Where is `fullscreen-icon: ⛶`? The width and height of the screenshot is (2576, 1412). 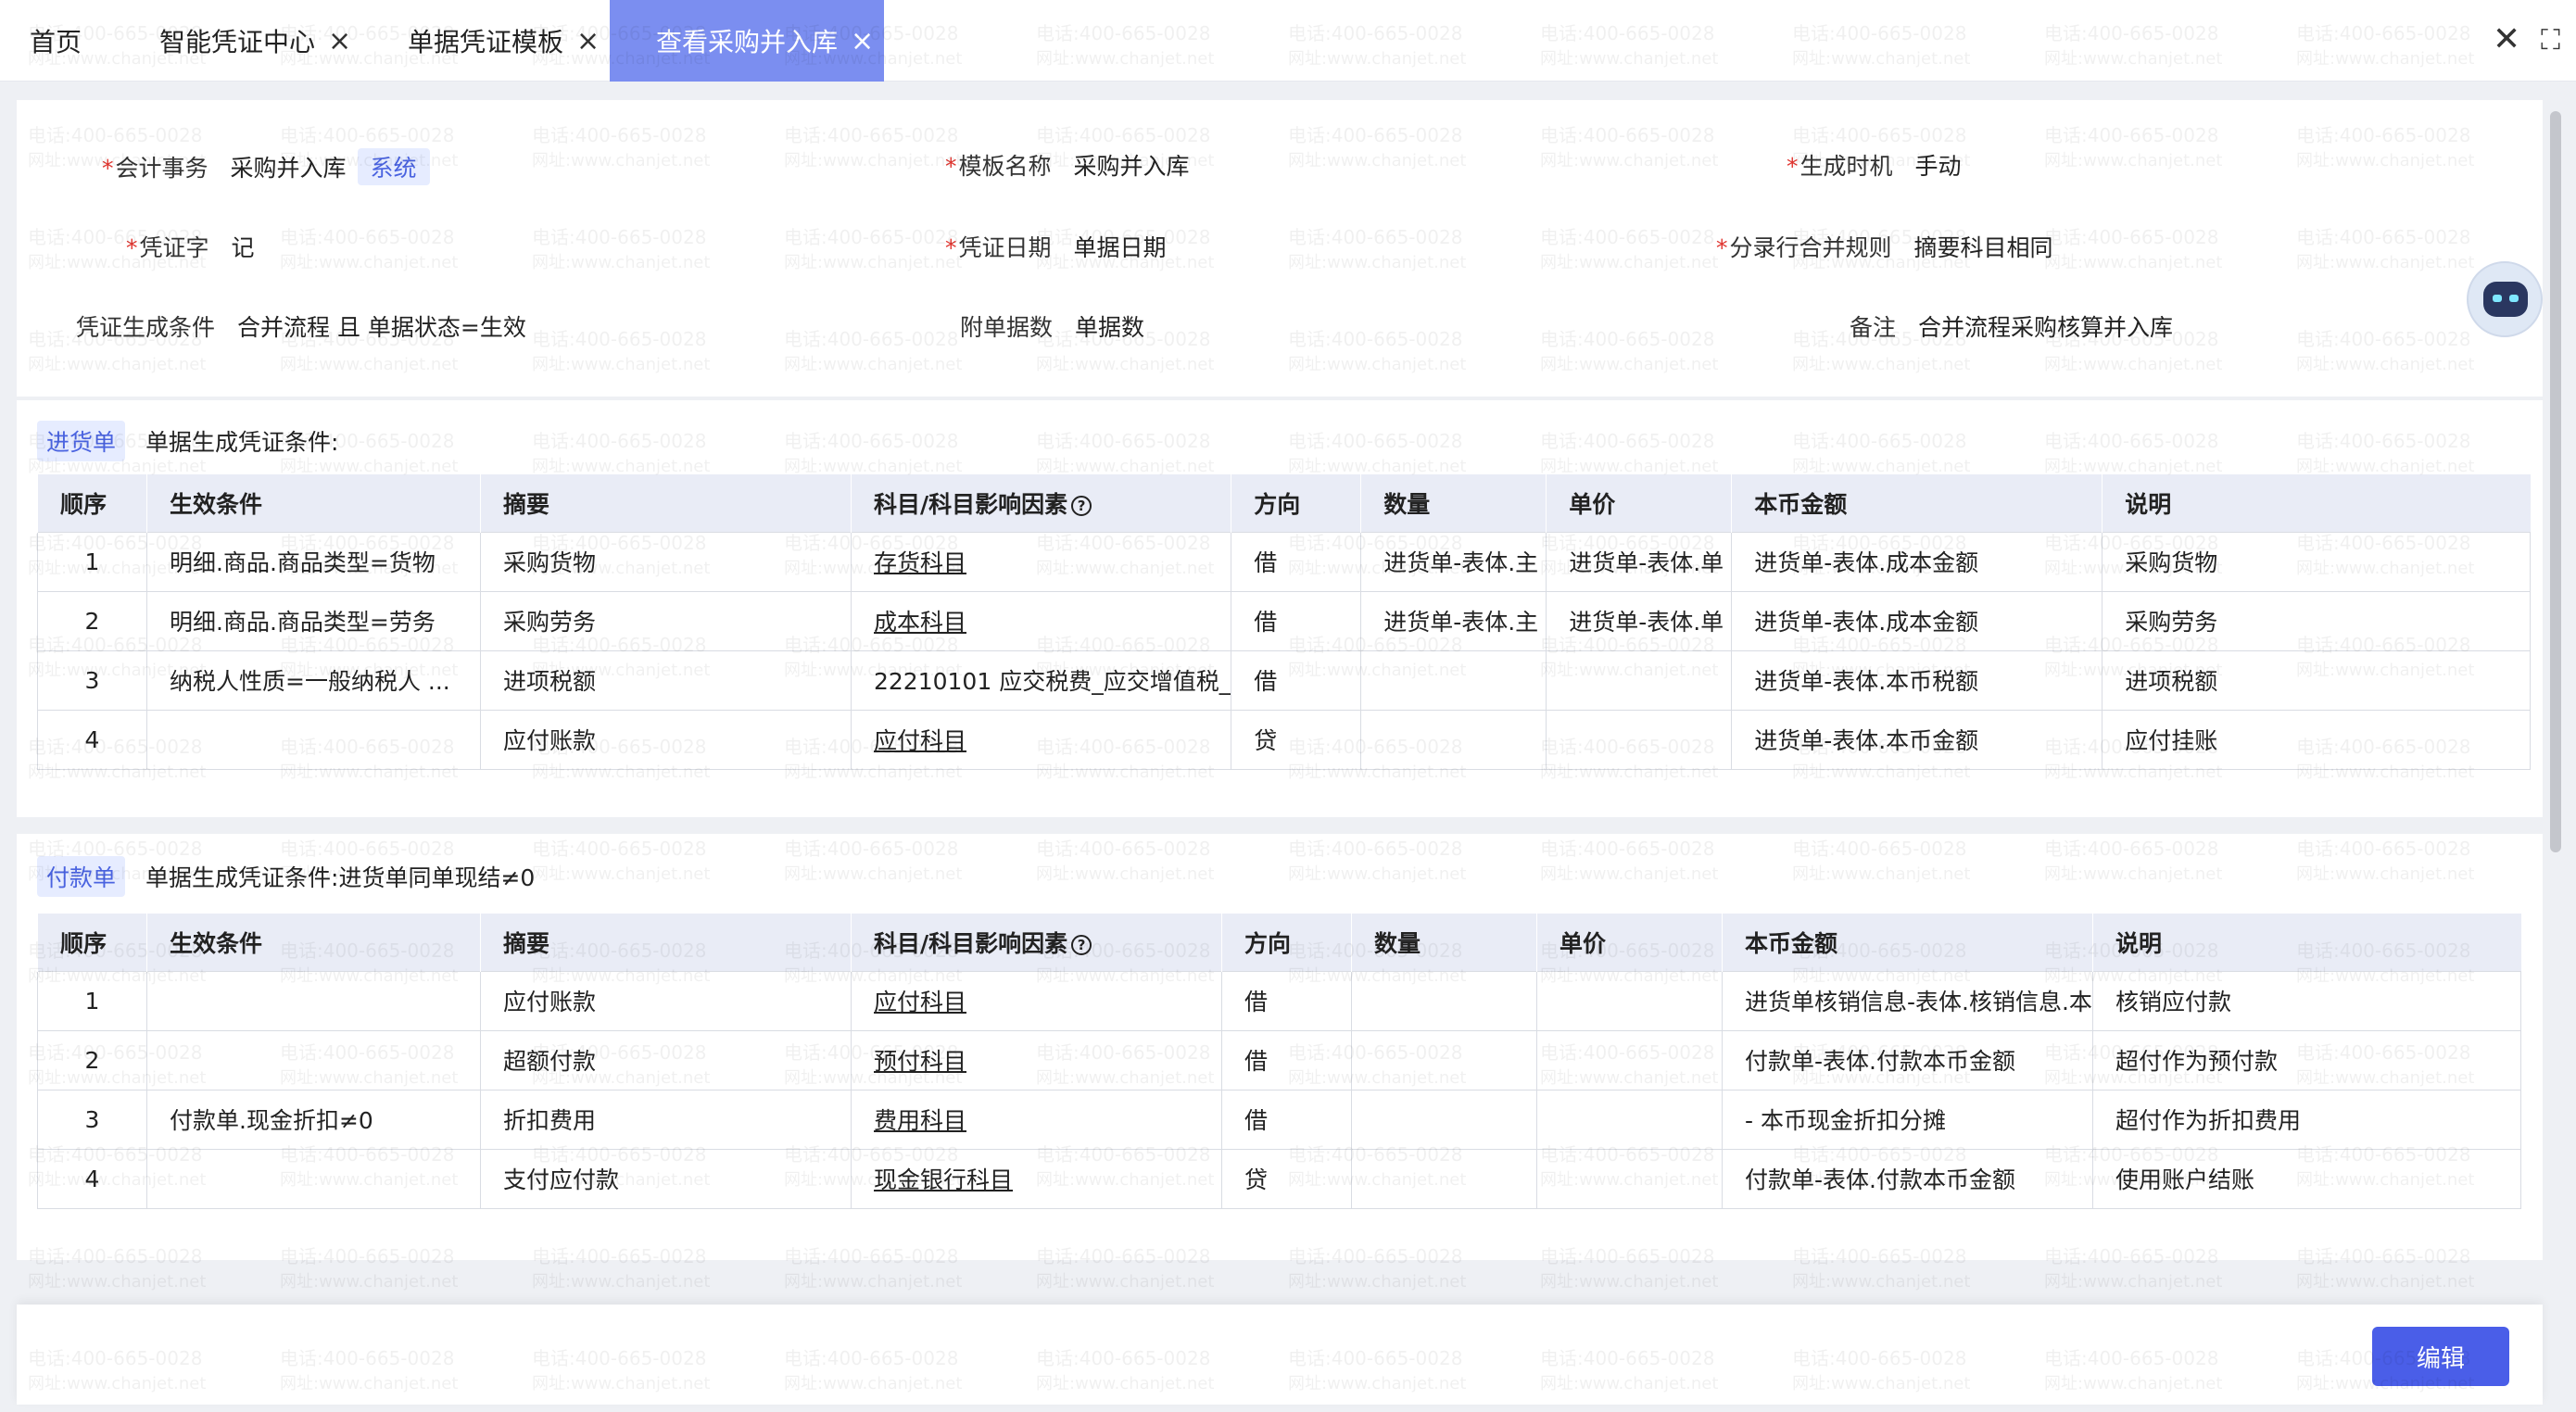 fullscreen-icon: ⛶ is located at coordinates (2550, 40).